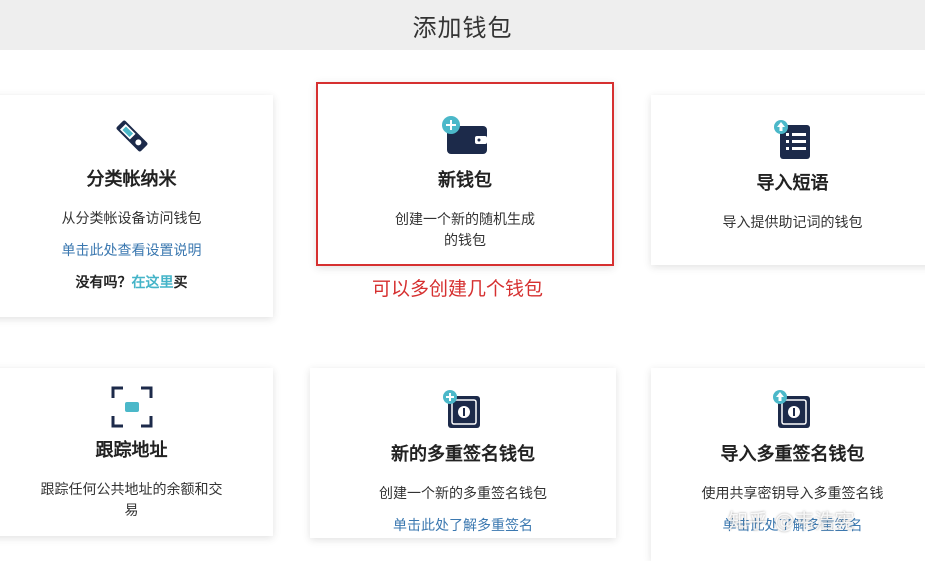 The height and width of the screenshot is (561, 925). Describe the element at coordinates (792, 454) in the screenshot. I see `card-title: 导入多重签名钱包` at that location.